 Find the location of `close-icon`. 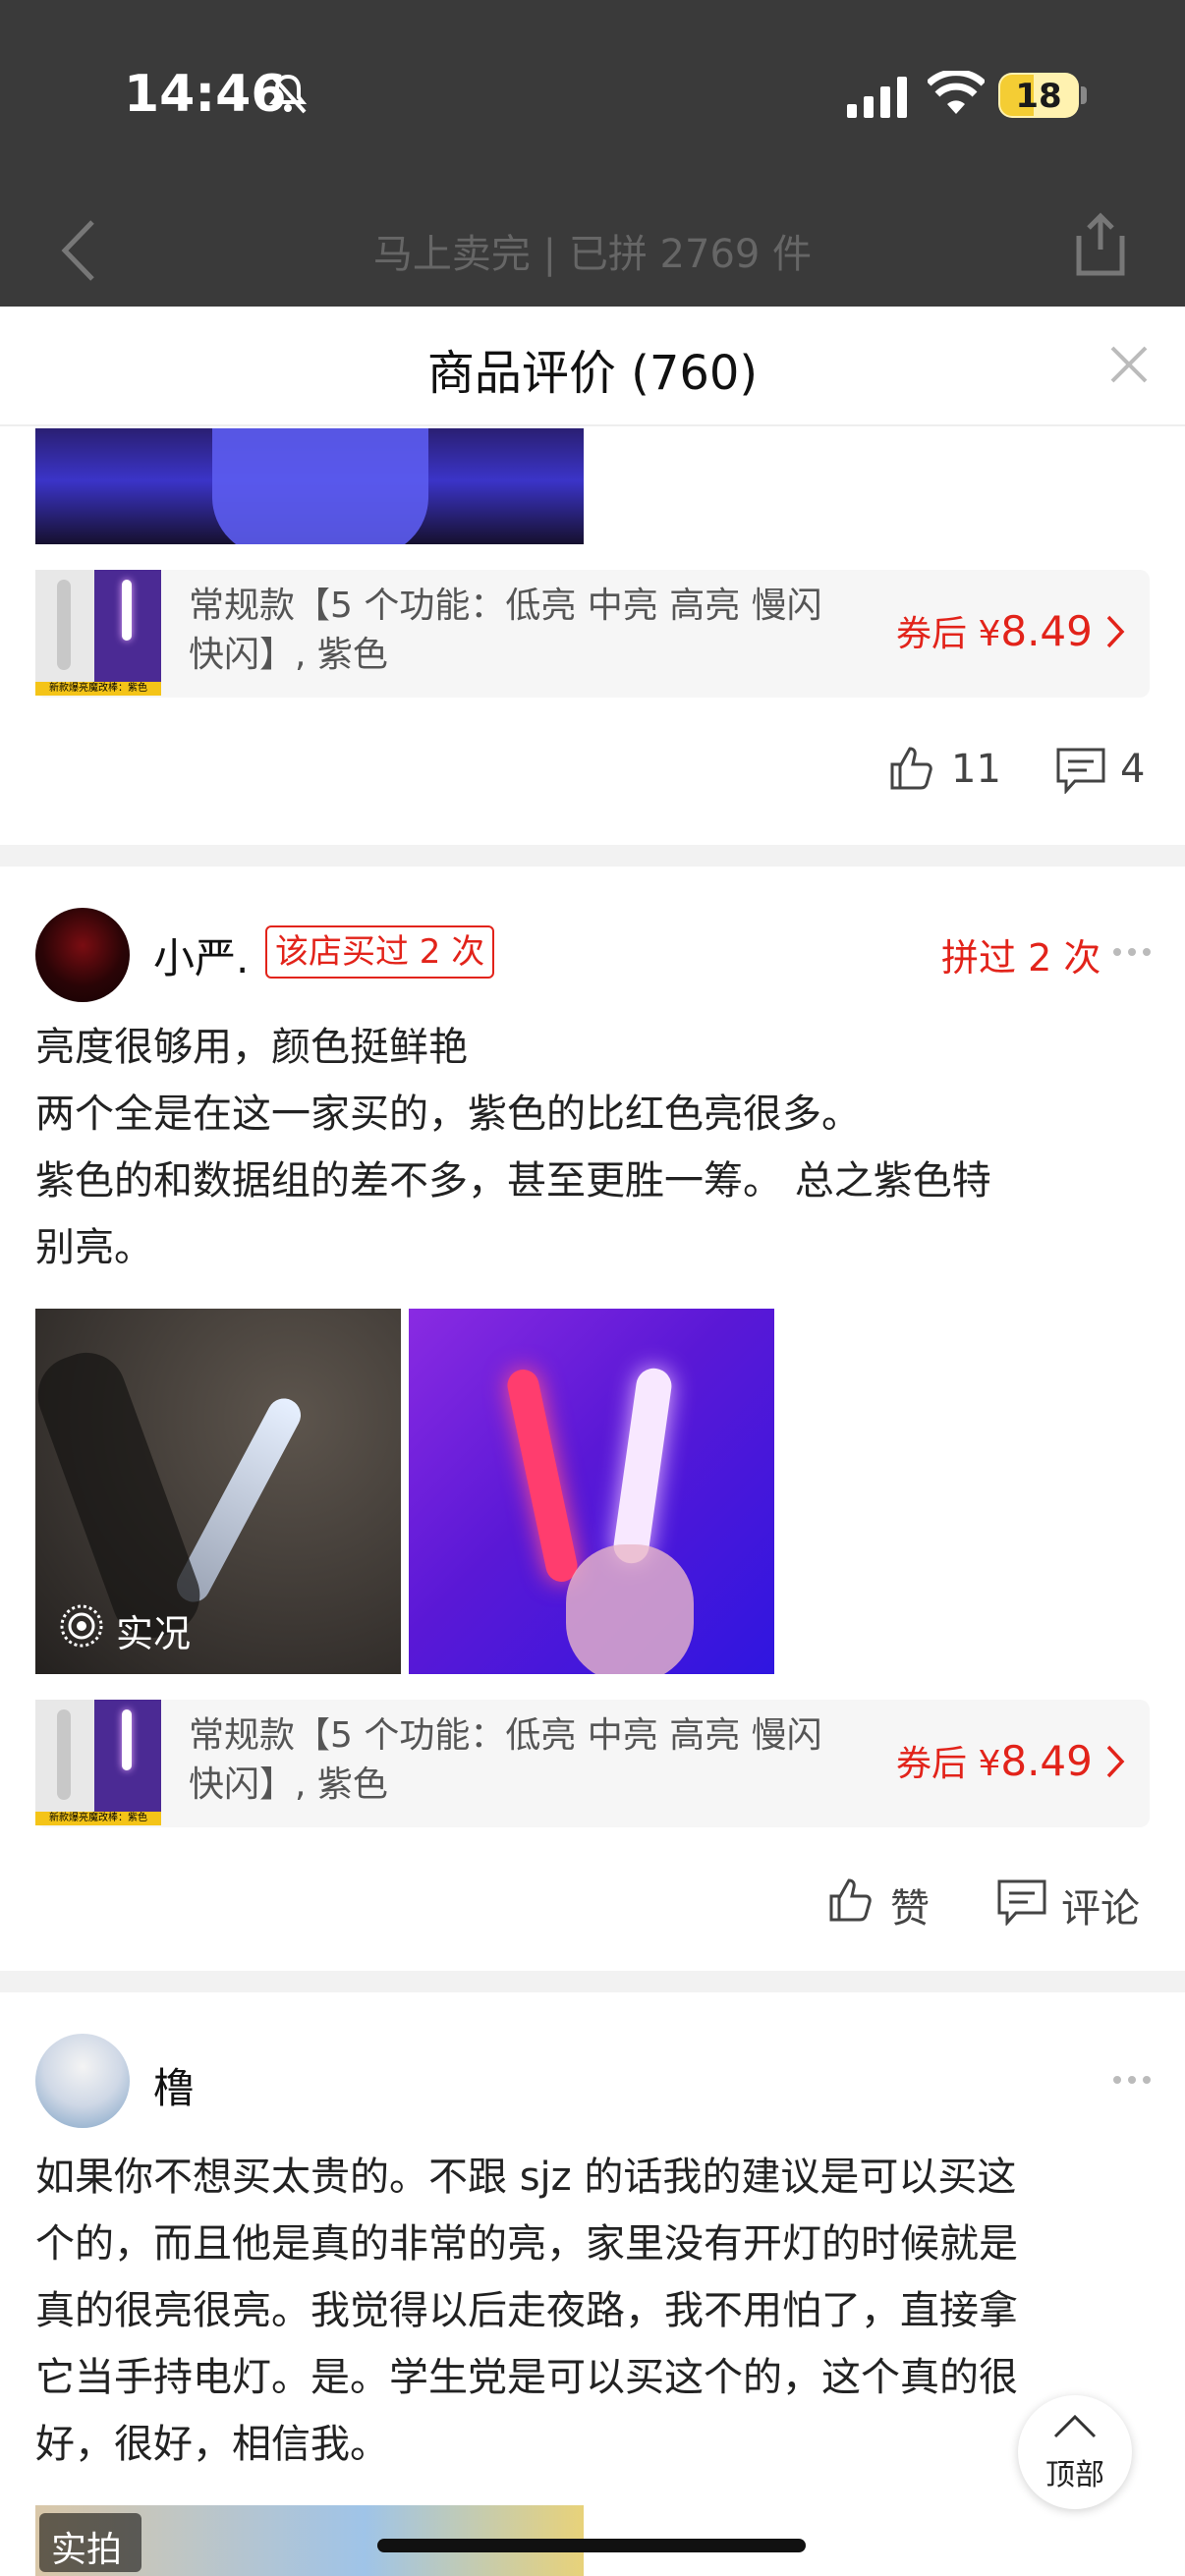

close-icon is located at coordinates (1129, 364).